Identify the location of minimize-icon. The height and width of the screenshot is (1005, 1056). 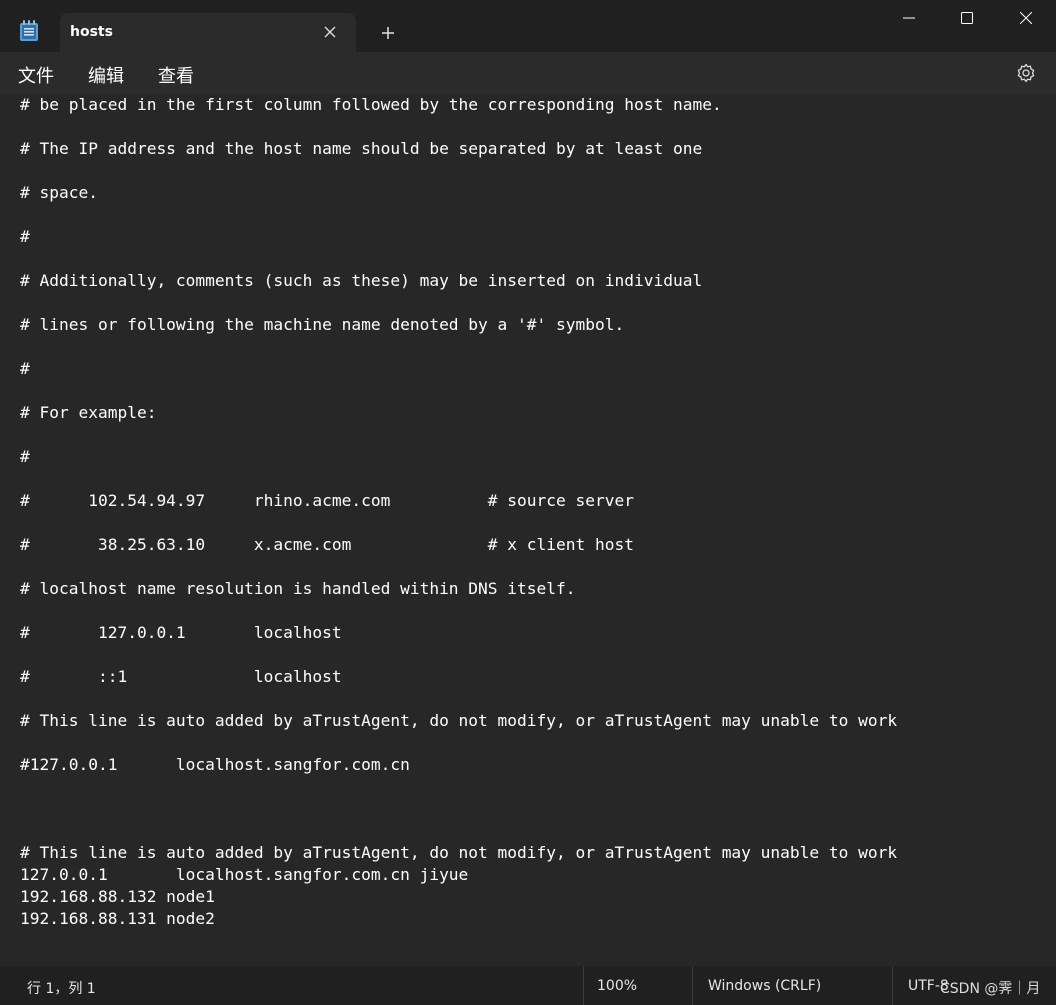
(909, 18).